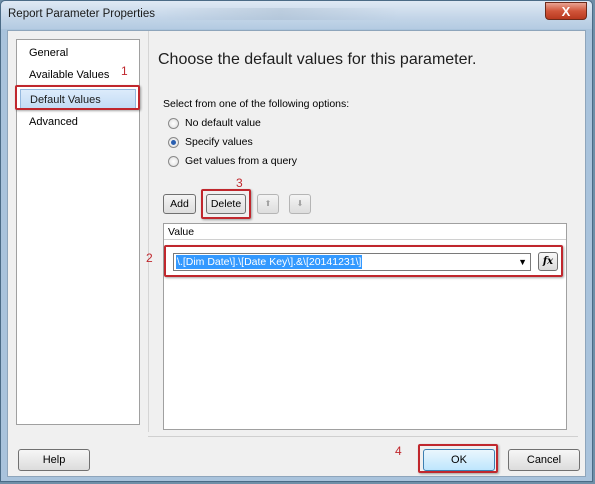  What do you see at coordinates (398, 451) in the screenshot?
I see `annotation-4: 4` at bounding box center [398, 451].